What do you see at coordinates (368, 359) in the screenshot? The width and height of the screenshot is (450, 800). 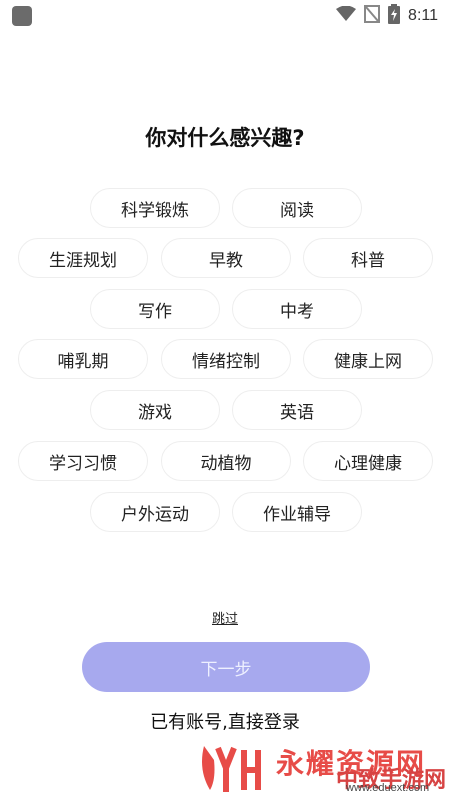 I see `interest-chip: 健康上网` at bounding box center [368, 359].